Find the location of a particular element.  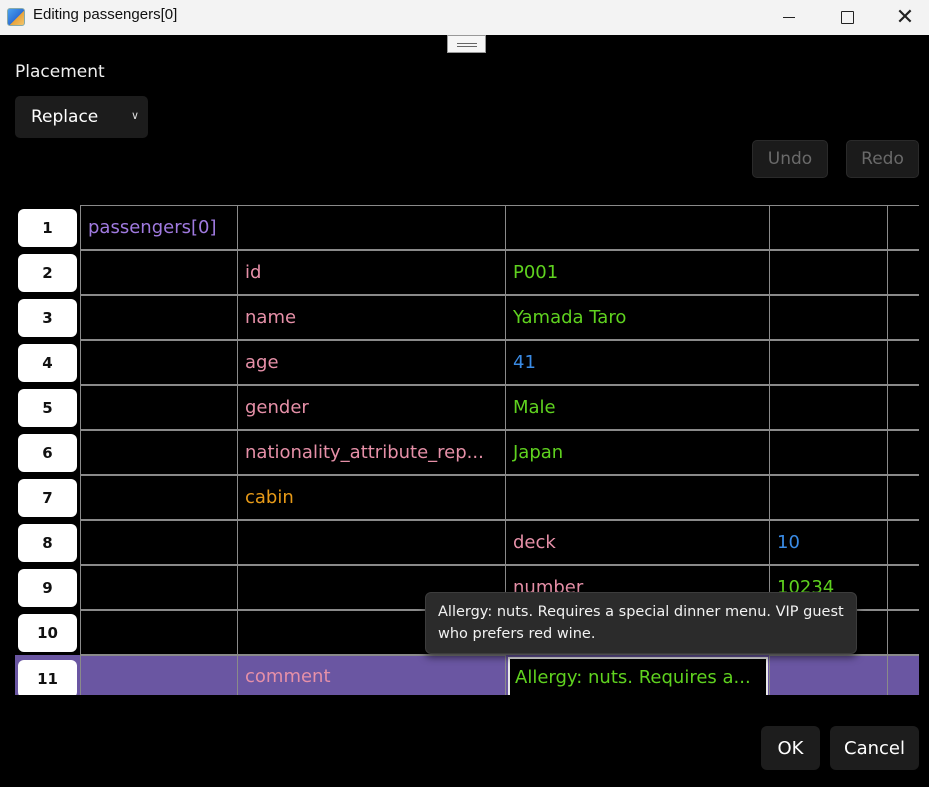

grid-cell: Yamada Taro is located at coordinates (637, 317).